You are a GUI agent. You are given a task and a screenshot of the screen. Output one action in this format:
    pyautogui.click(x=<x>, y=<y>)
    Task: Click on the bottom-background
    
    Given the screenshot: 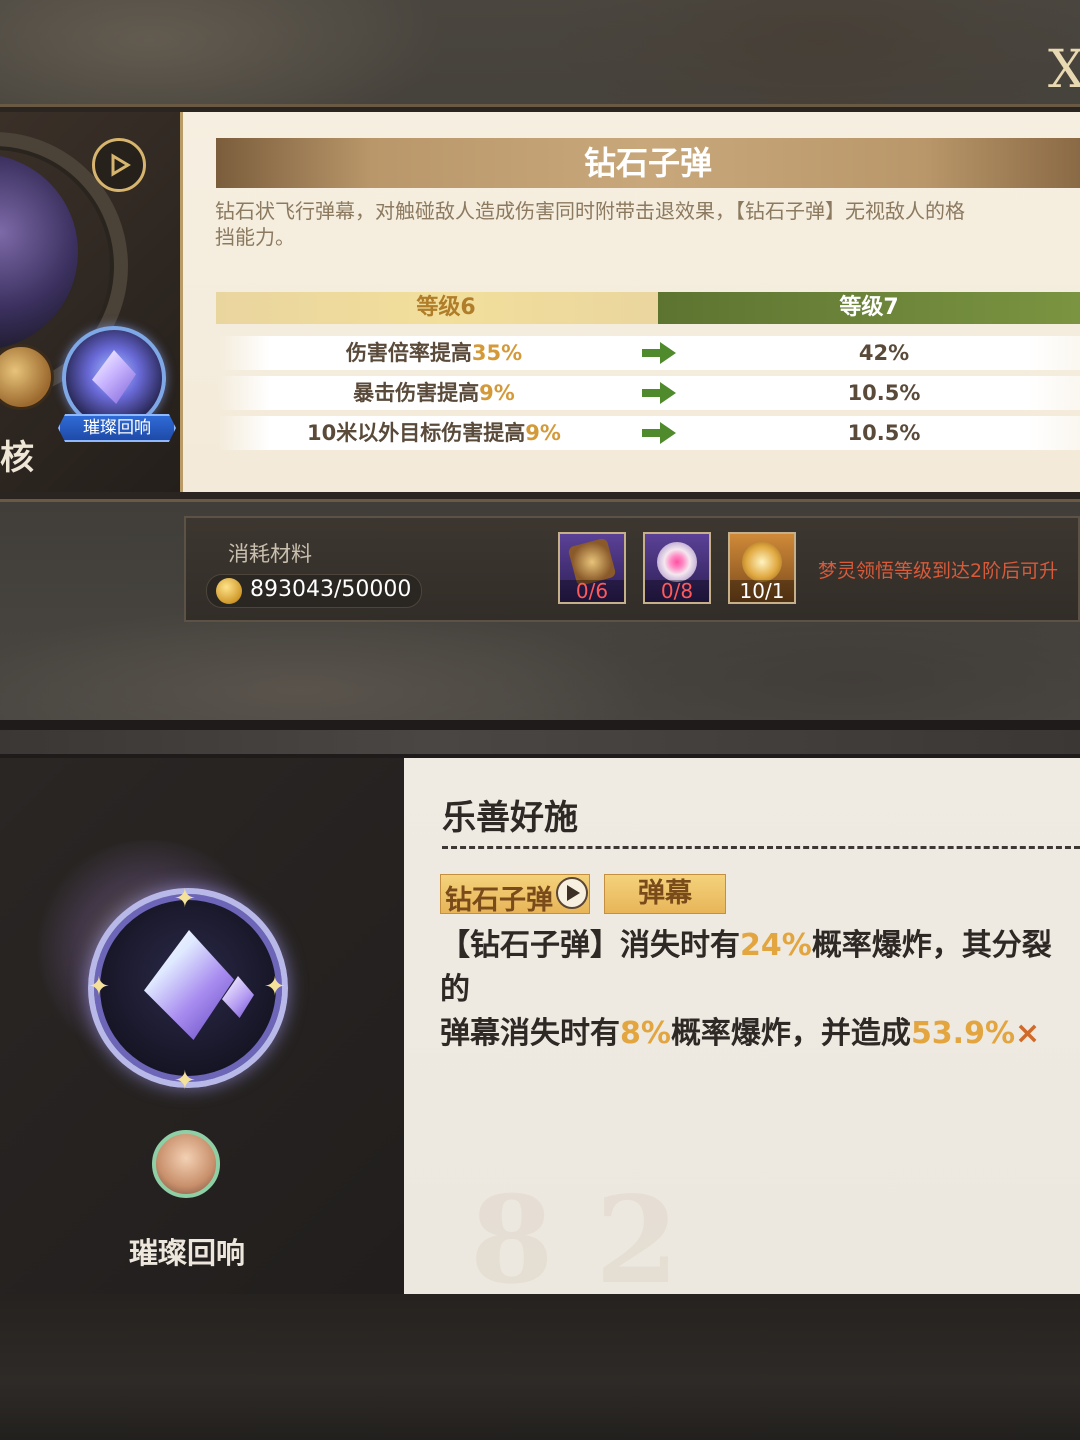 What is the action you would take?
    pyautogui.click(x=540, y=1367)
    